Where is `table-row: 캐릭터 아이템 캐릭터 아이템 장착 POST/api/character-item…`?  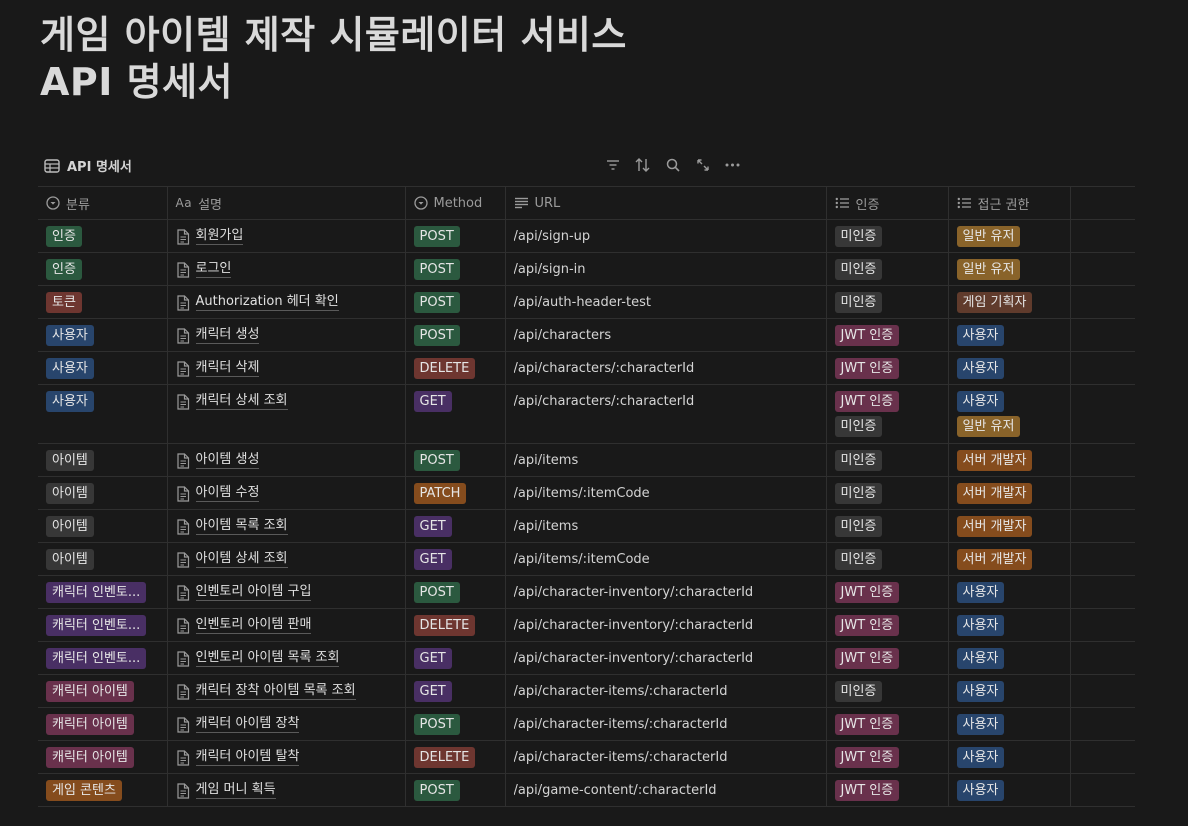 table-row: 캐릭터 아이템 캐릭터 아이템 장착 POST/api/character-item… is located at coordinates (586, 724).